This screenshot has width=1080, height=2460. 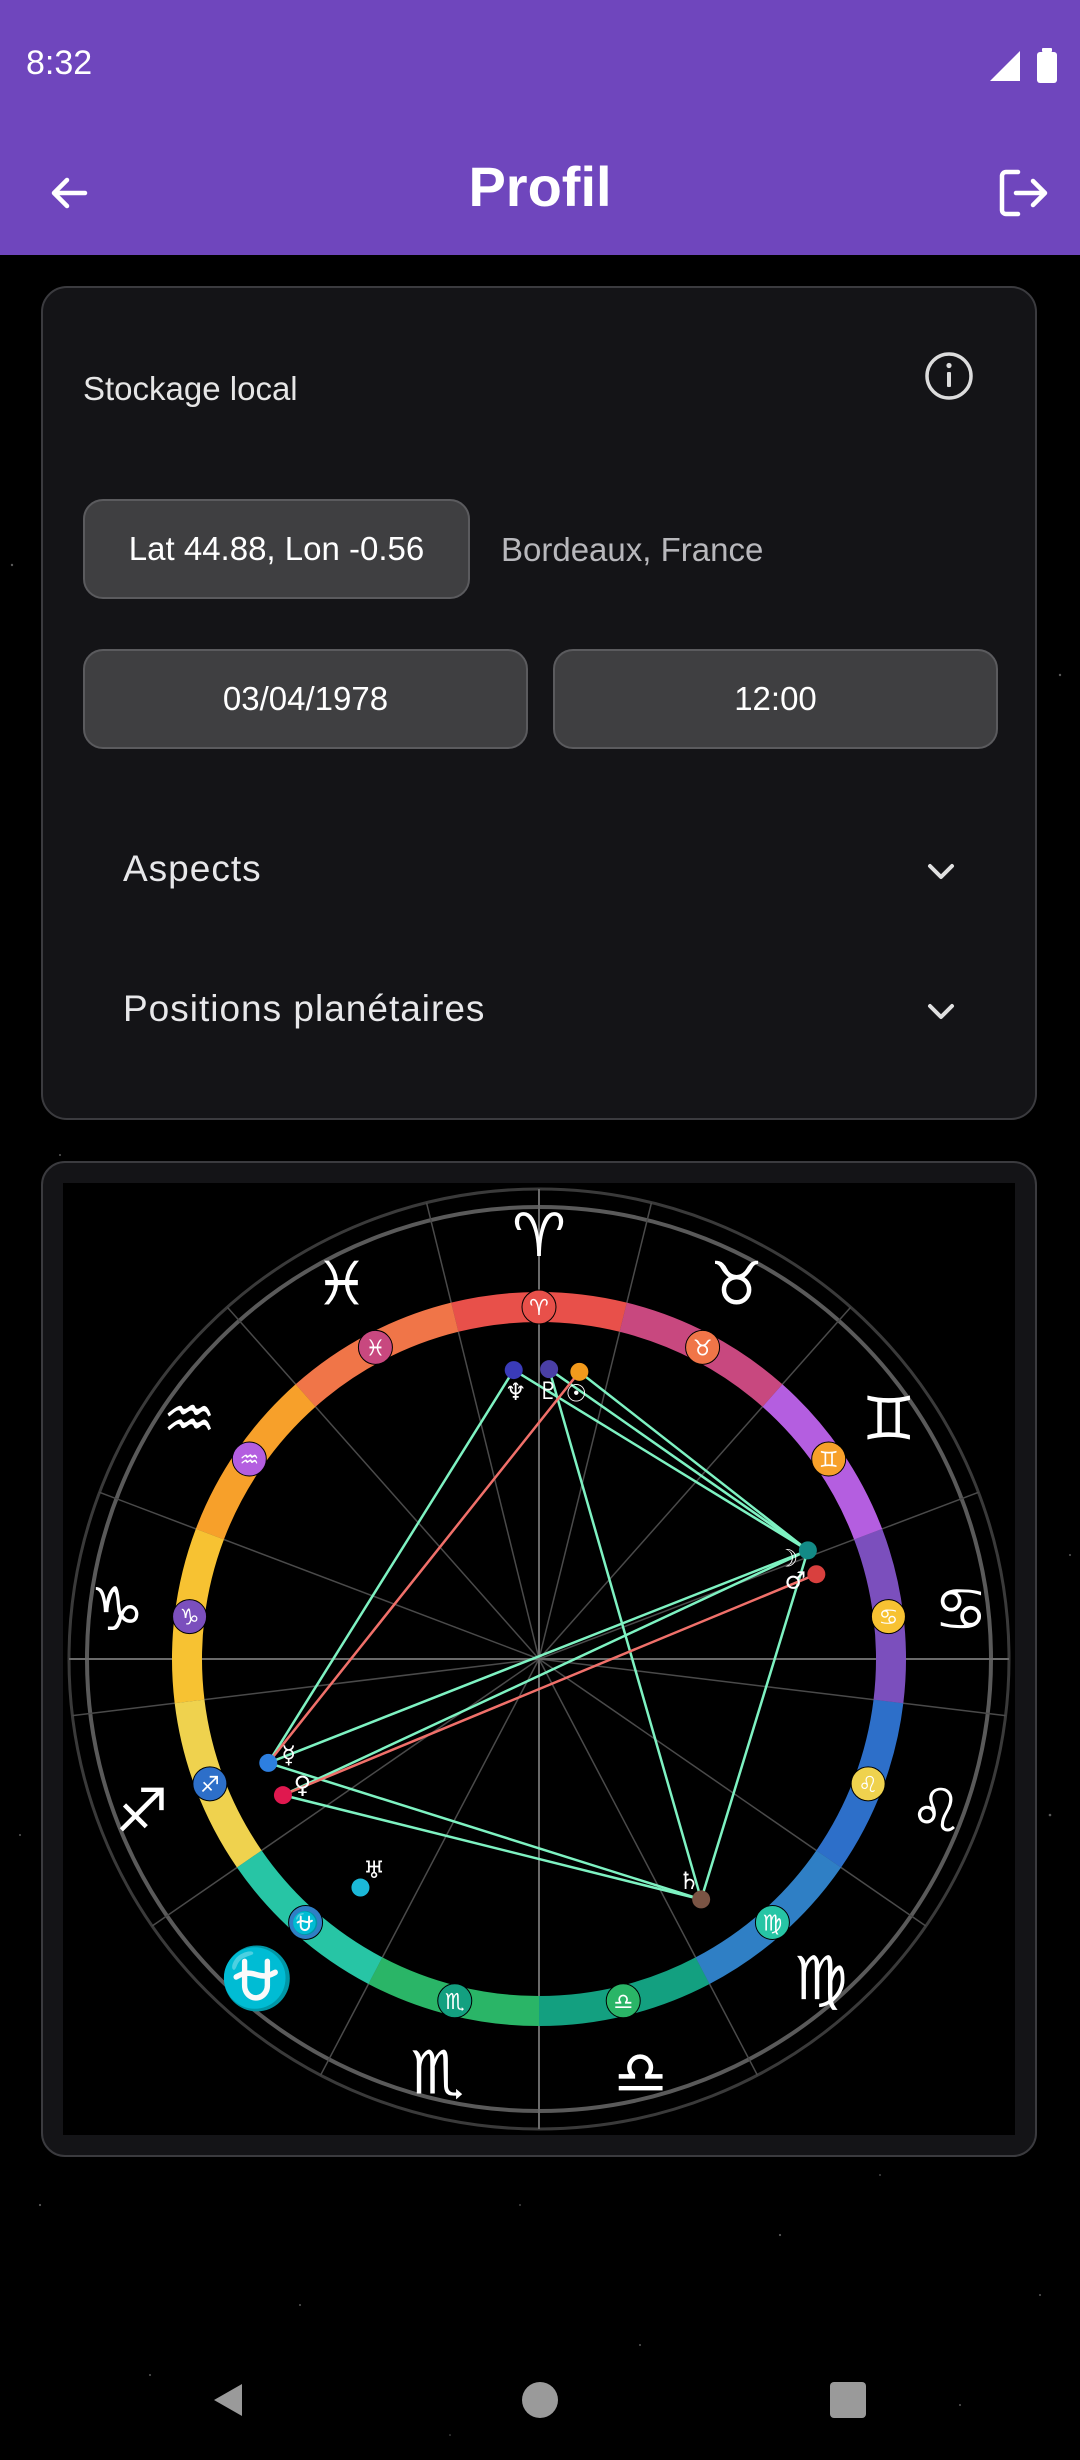 I want to click on planet-dot-neptune, so click(x=513, y=1370).